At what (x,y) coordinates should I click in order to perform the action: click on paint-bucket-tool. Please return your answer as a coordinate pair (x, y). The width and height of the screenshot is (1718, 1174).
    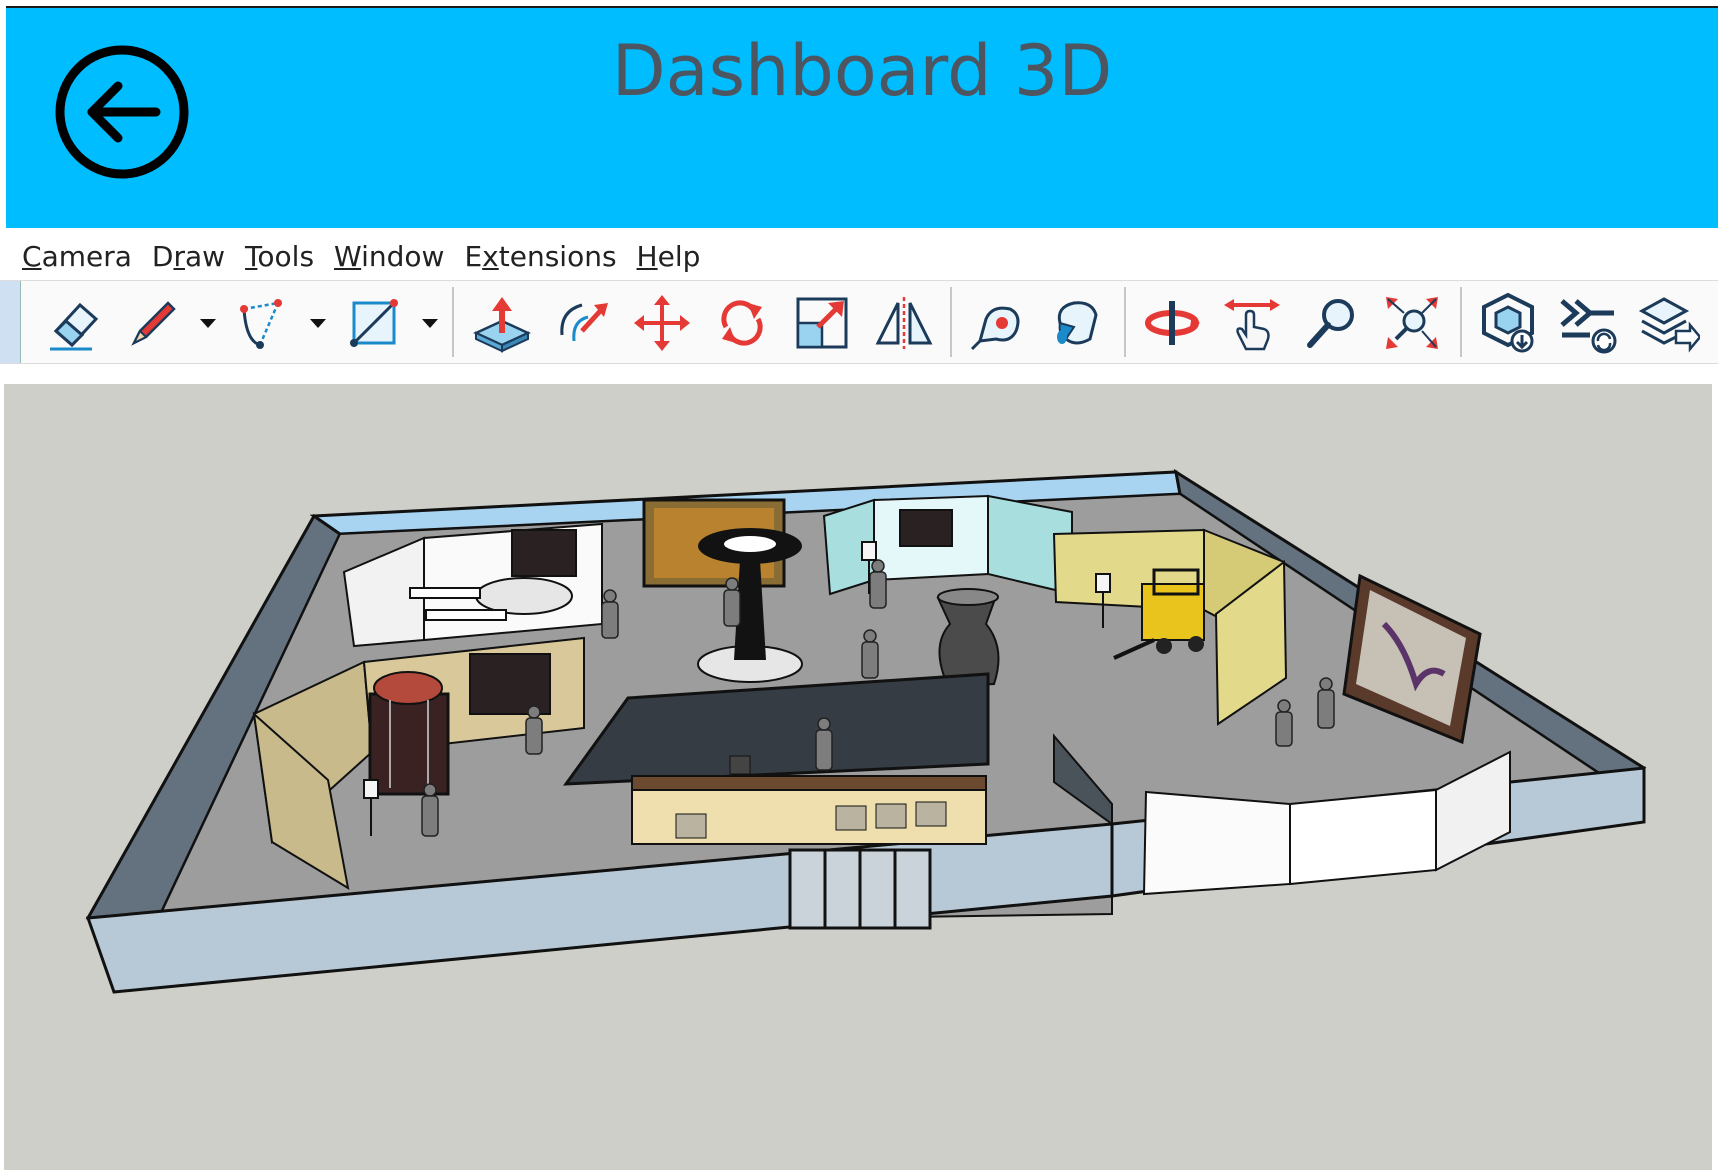
    Looking at the image, I should click on (1078, 323).